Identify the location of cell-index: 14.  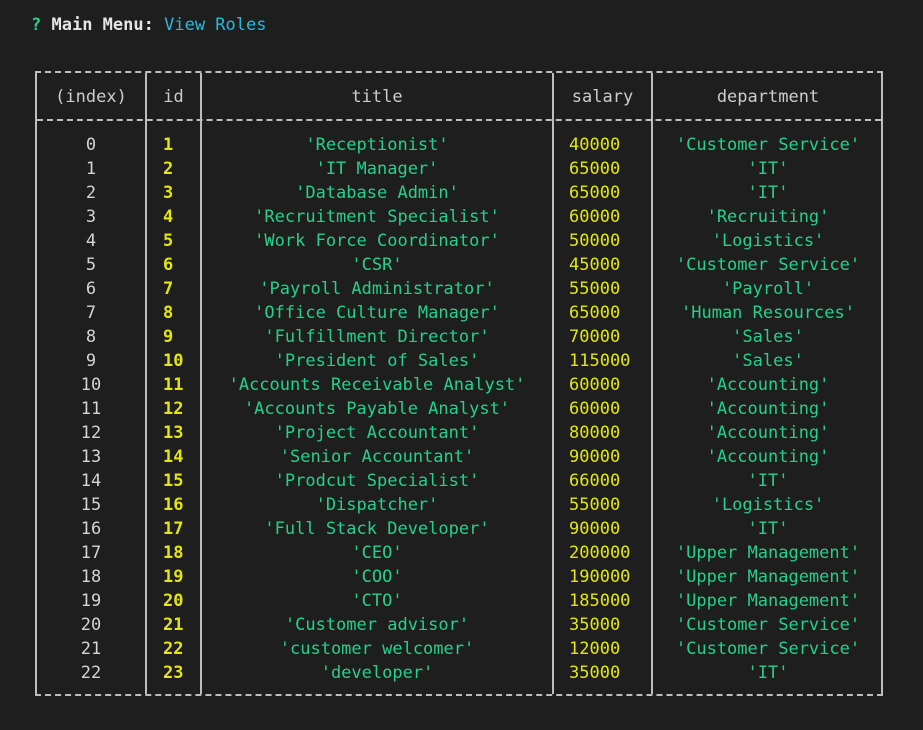
(91, 481).